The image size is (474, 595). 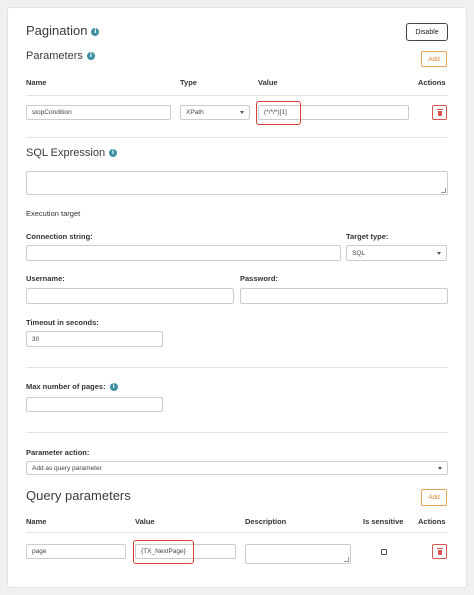 What do you see at coordinates (359, 253) in the screenshot?
I see `target-type-value: SQL` at bounding box center [359, 253].